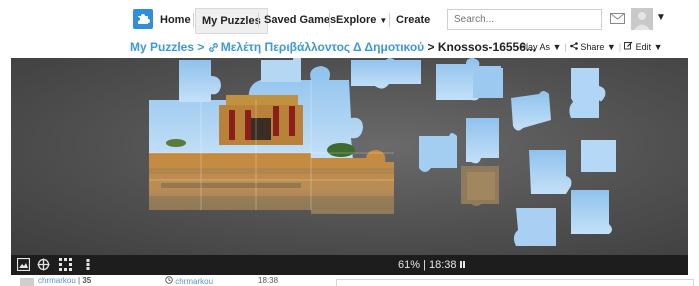 This screenshot has width=699, height=286. Describe the element at coordinates (43, 264) in the screenshot. I see `ghost-image-icon` at that location.